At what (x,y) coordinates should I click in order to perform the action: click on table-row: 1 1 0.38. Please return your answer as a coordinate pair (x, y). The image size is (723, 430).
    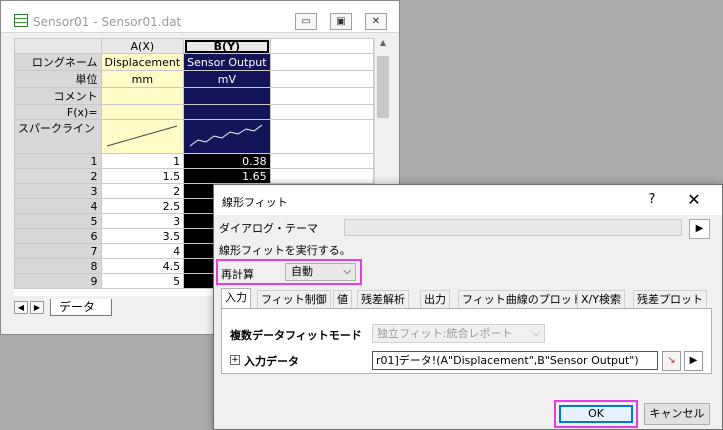
    Looking at the image, I should click on (194, 161).